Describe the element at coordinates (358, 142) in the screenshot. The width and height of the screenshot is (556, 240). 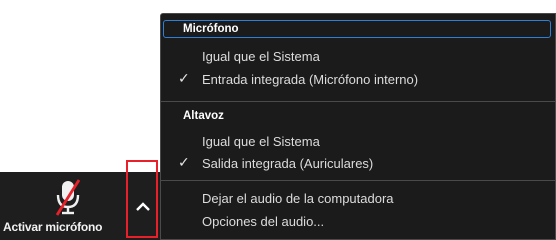
I see `speaker-same-as-system-item: Igual que el Sistema` at that location.